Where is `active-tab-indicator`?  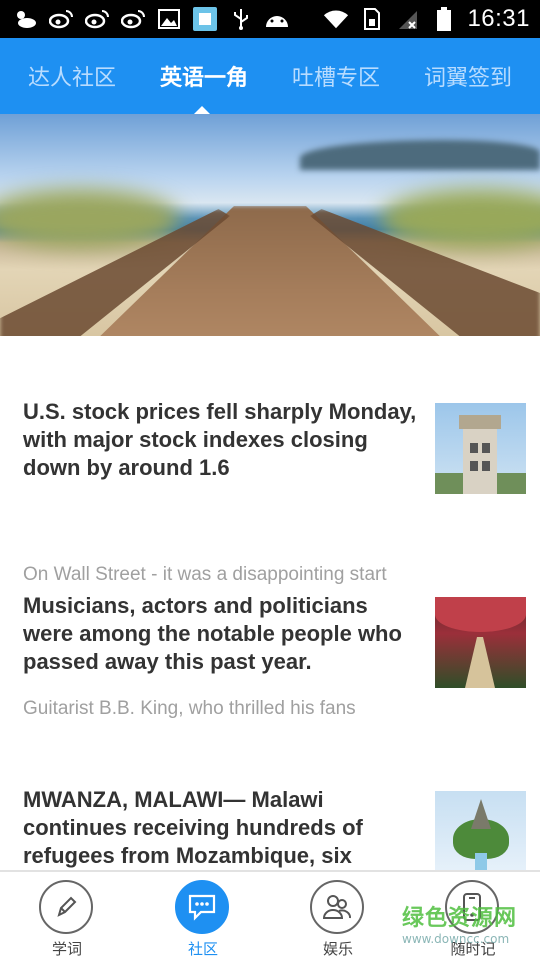 active-tab-indicator is located at coordinates (202, 110).